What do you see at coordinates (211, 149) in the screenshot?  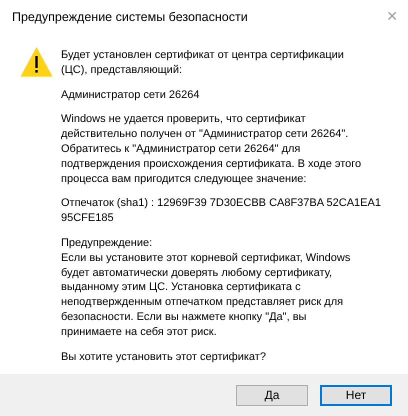 I see `message-paragraph: Windows не удается проверить, что сертификат действительно получен от "Администратор сети 26264". Обратитесь к "Администратор сети 26264" для подтверждения происхождения сертификата. В ходе этого процесса вам пригодится следующее значение:` at bounding box center [211, 149].